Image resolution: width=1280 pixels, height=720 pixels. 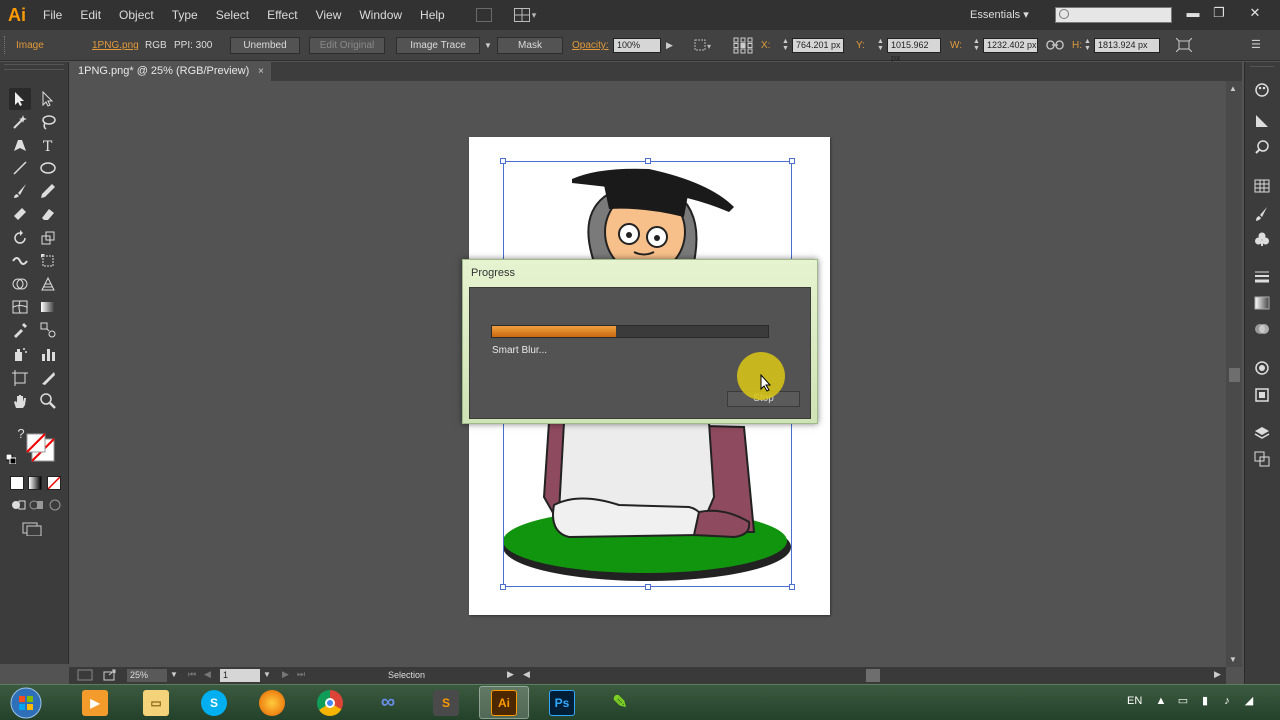 I want to click on status-menu-arrow-icon: ▶, so click(x=510, y=674).